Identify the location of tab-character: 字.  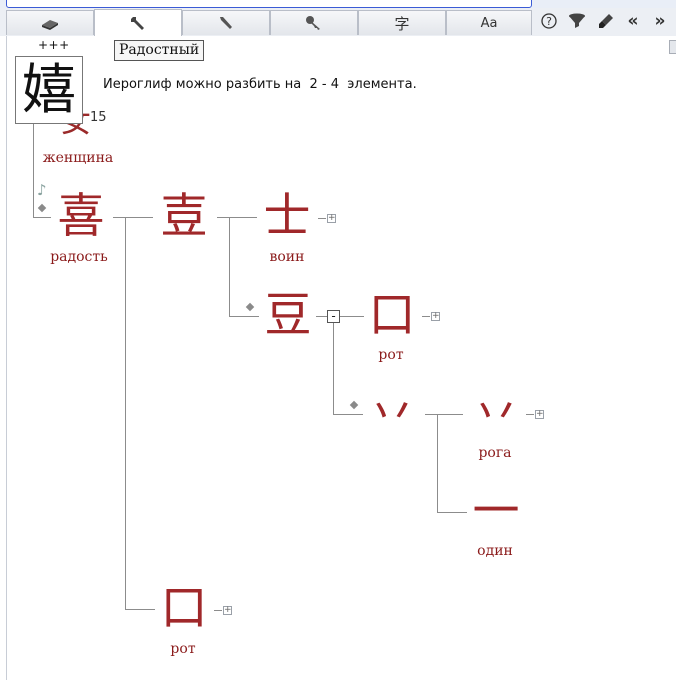
(402, 22).